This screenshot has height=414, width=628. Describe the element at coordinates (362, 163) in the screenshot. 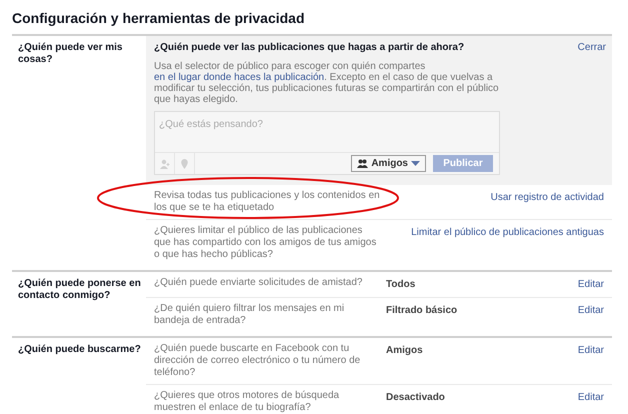

I see `friends-icon` at that location.